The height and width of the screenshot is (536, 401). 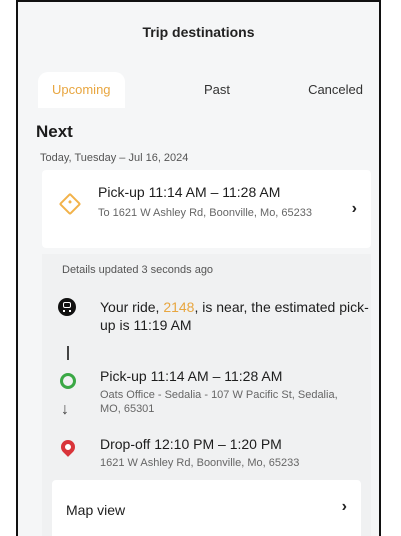 I want to click on map-pin-icon, so click(x=68, y=447).